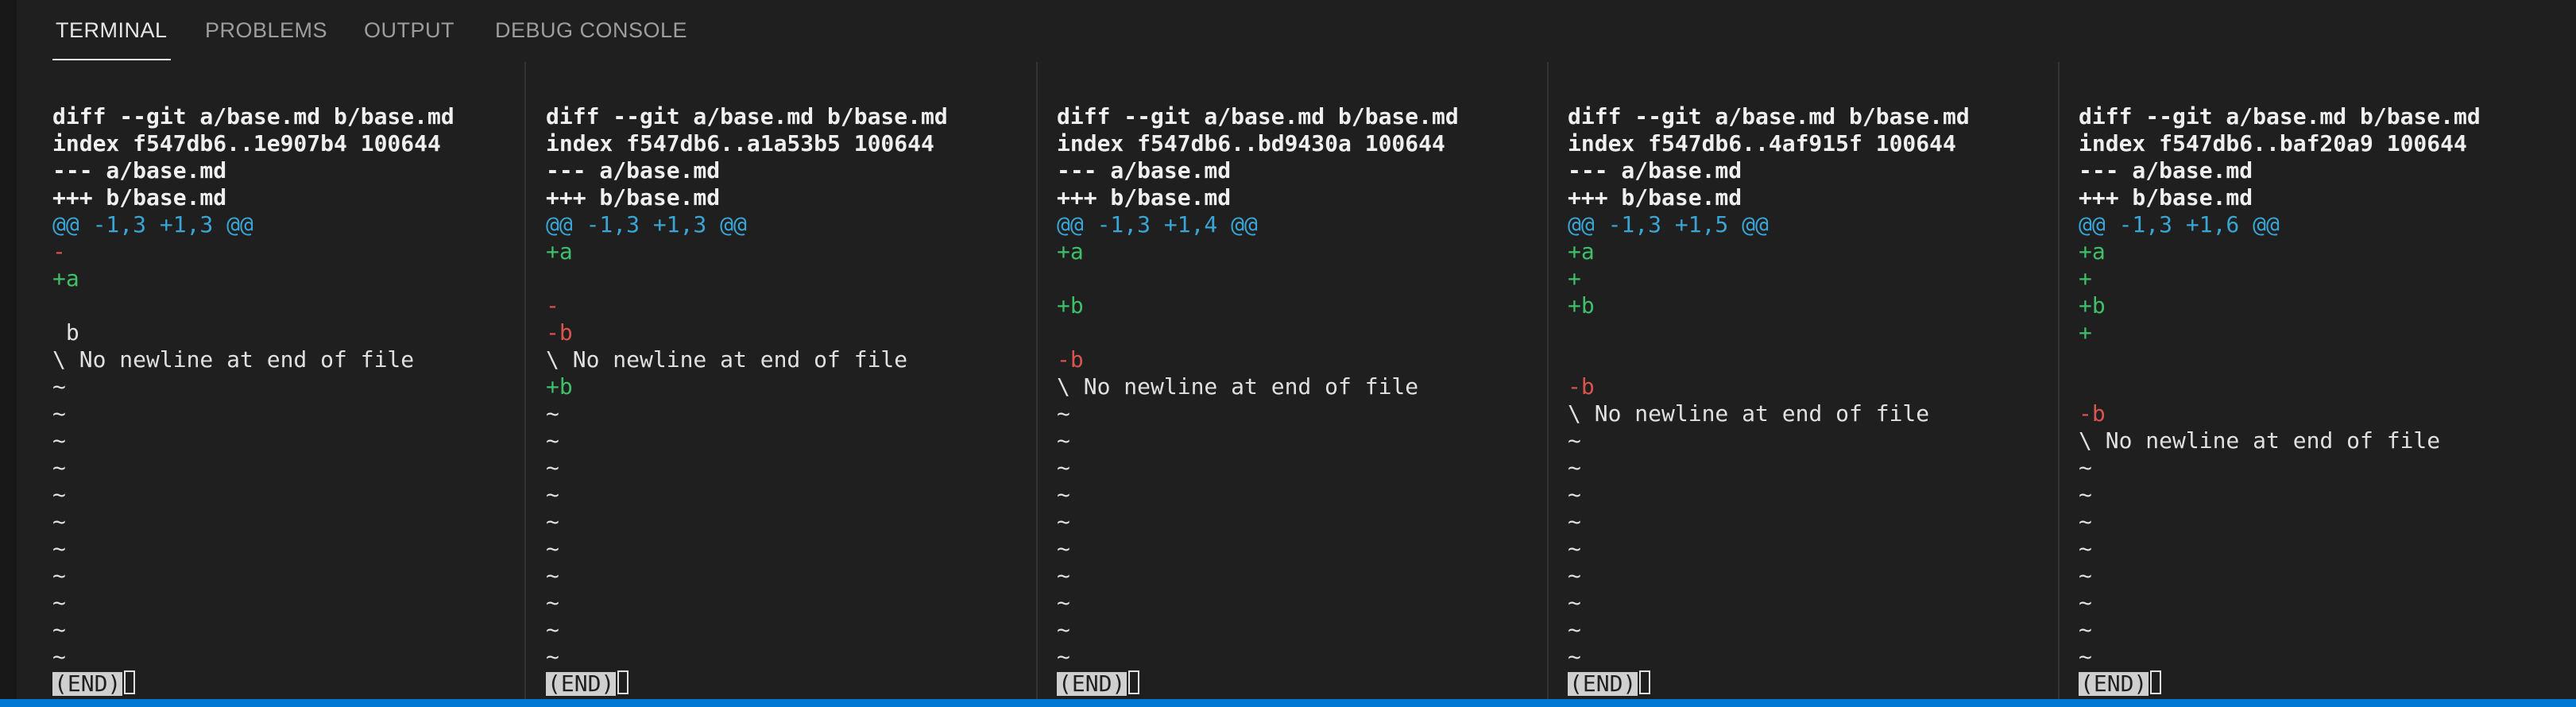  I want to click on diff-line: b, so click(65, 332).